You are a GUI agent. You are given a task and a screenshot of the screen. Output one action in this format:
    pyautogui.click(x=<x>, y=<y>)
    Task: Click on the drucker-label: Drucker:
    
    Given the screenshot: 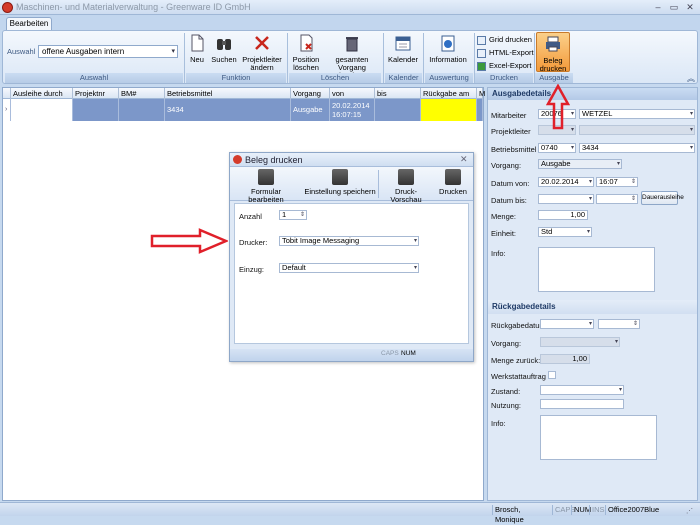 What is the action you would take?
    pyautogui.click(x=253, y=242)
    